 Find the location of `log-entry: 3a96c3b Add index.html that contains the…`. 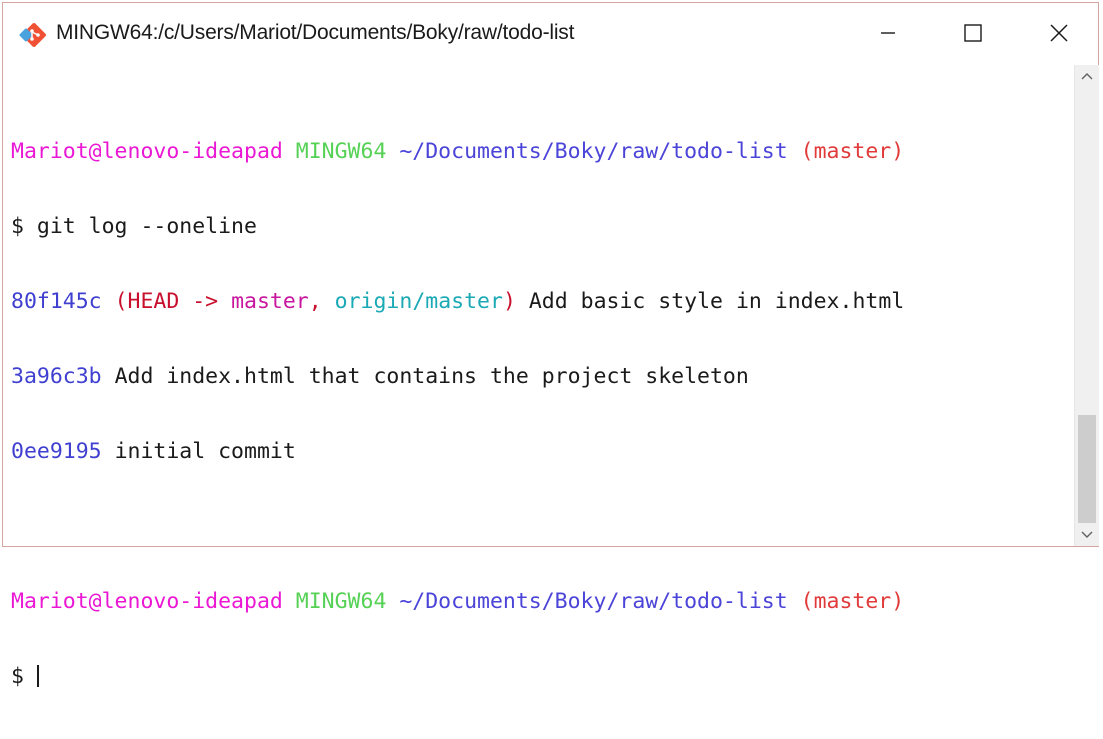

log-entry: 3a96c3b Add index.html that contains the… is located at coordinates (457, 376).